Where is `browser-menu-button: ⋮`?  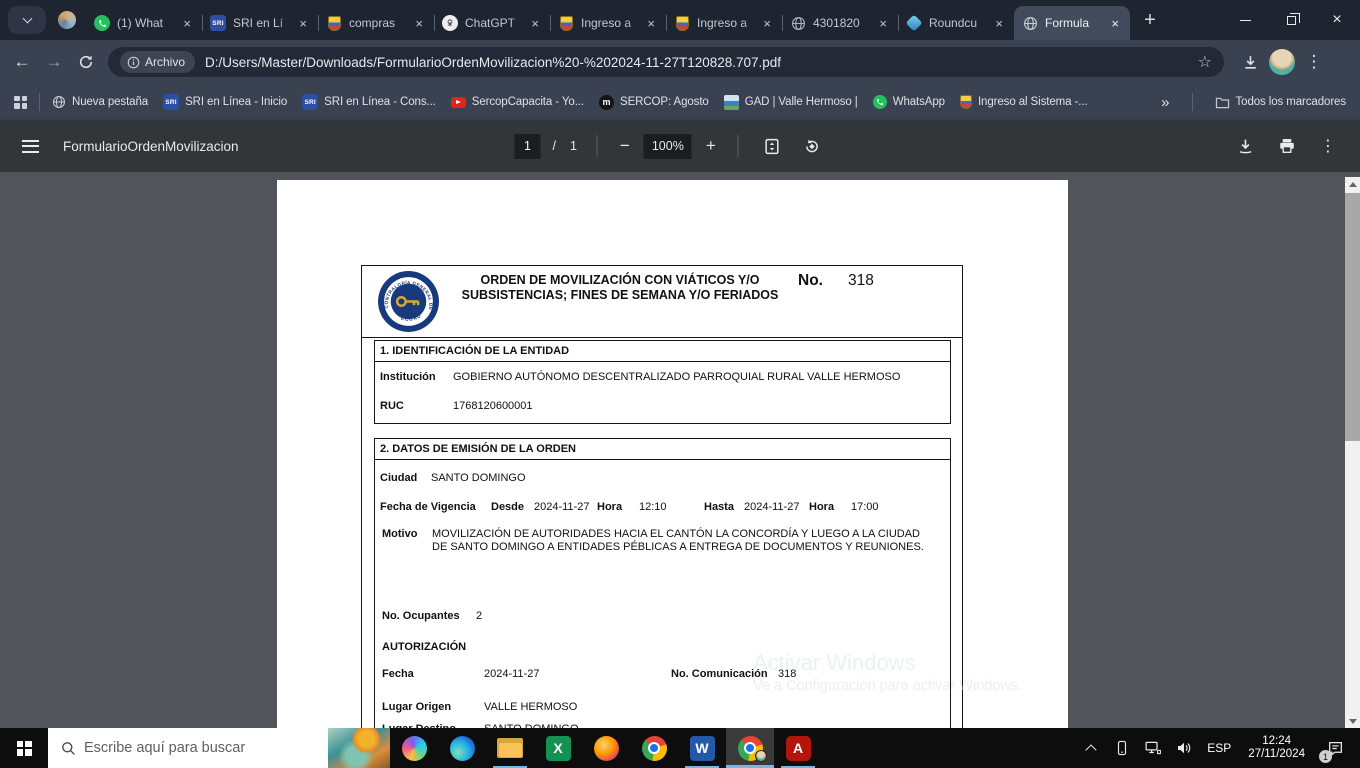
browser-menu-button: ⋮ is located at coordinates (1314, 62).